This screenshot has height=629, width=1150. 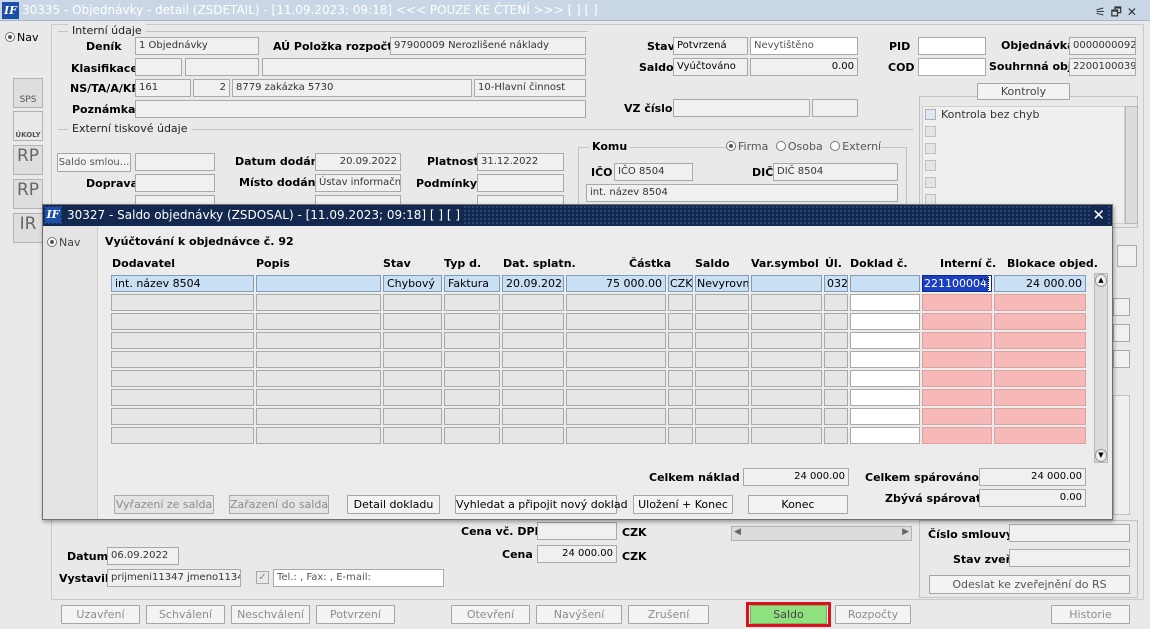 What do you see at coordinates (28, 228) in the screenshot?
I see `ir-icon: IR` at bounding box center [28, 228].